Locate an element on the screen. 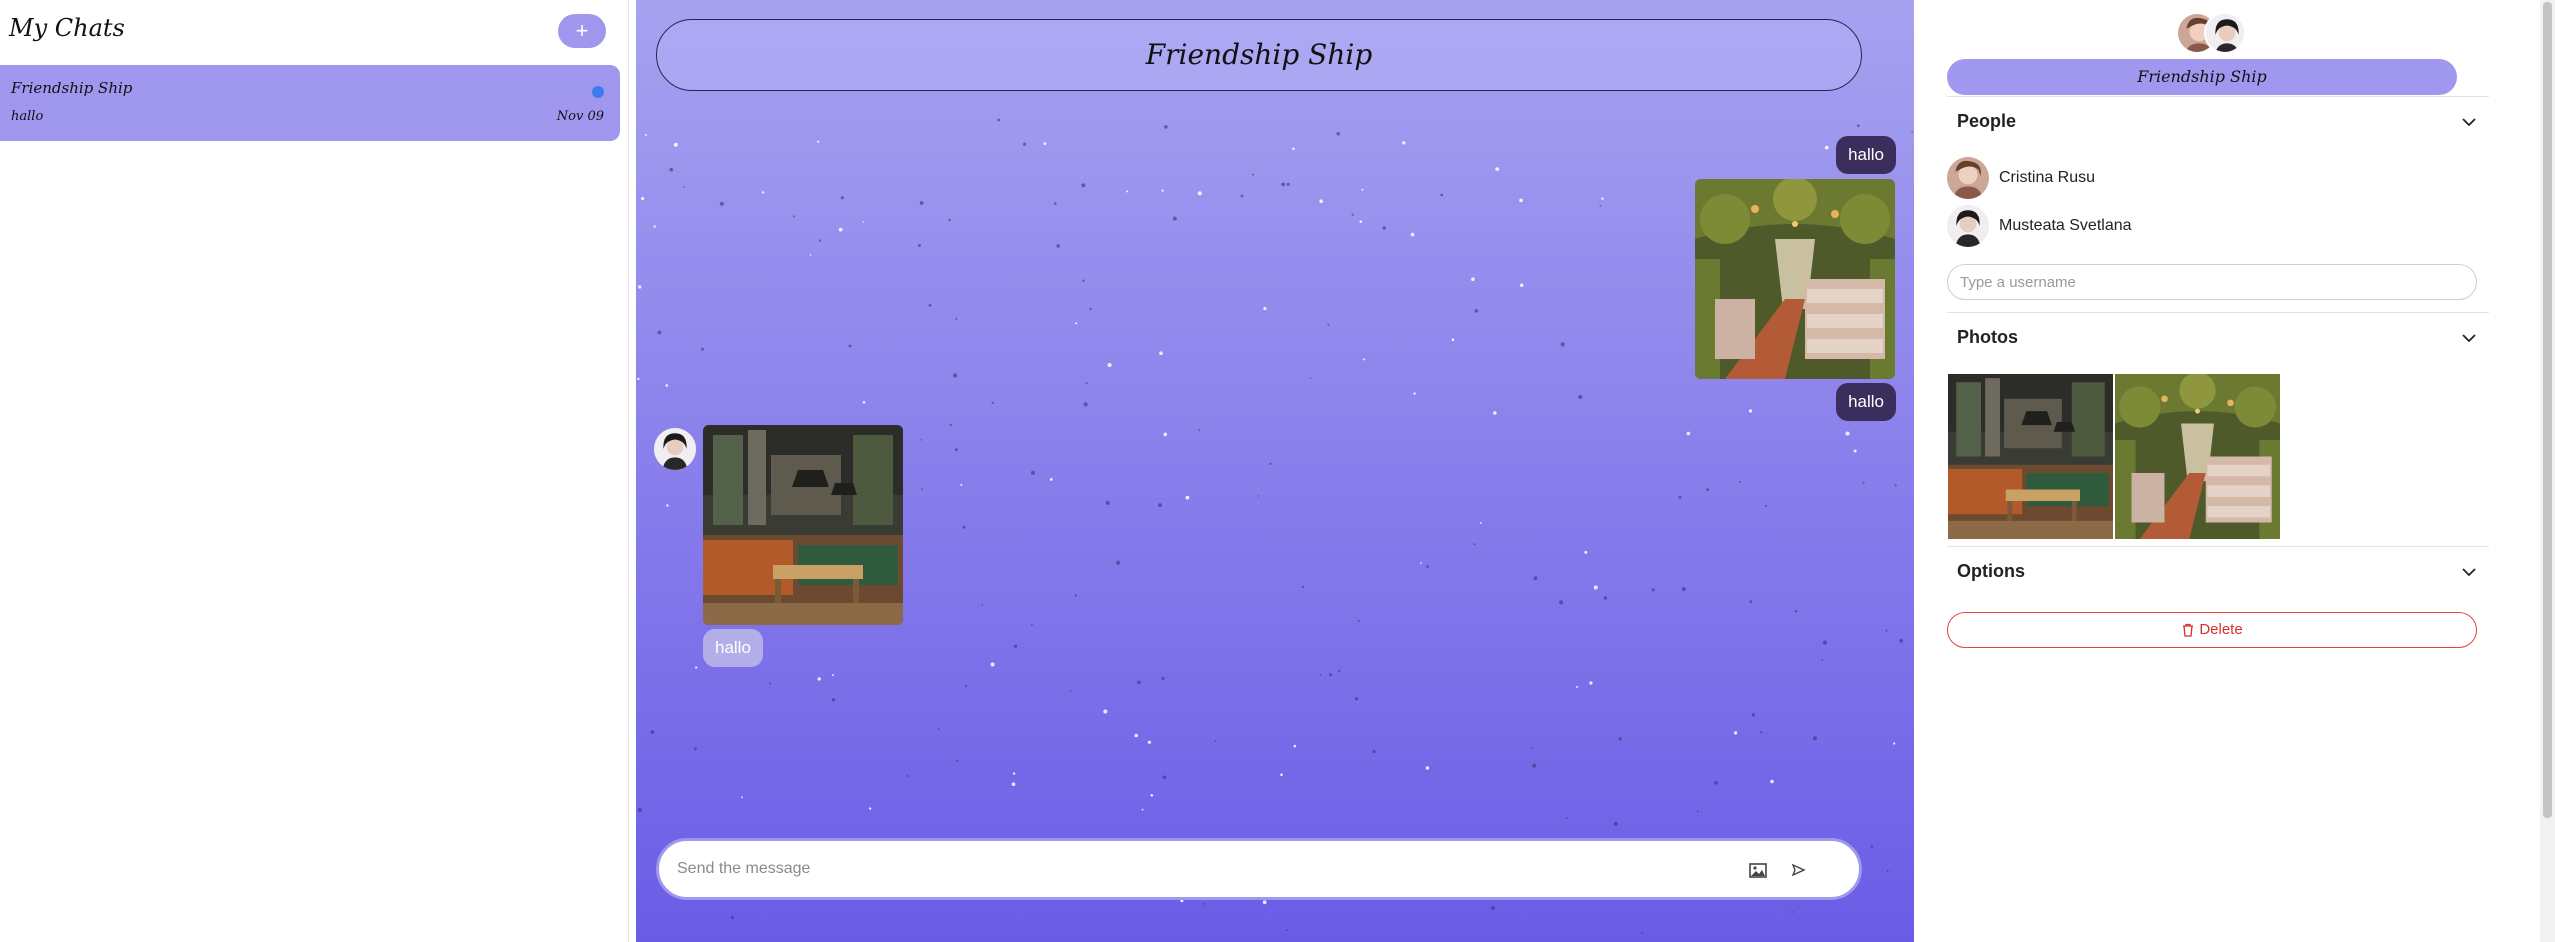  section-options-toggle: Options is located at coordinates (2218, 571).